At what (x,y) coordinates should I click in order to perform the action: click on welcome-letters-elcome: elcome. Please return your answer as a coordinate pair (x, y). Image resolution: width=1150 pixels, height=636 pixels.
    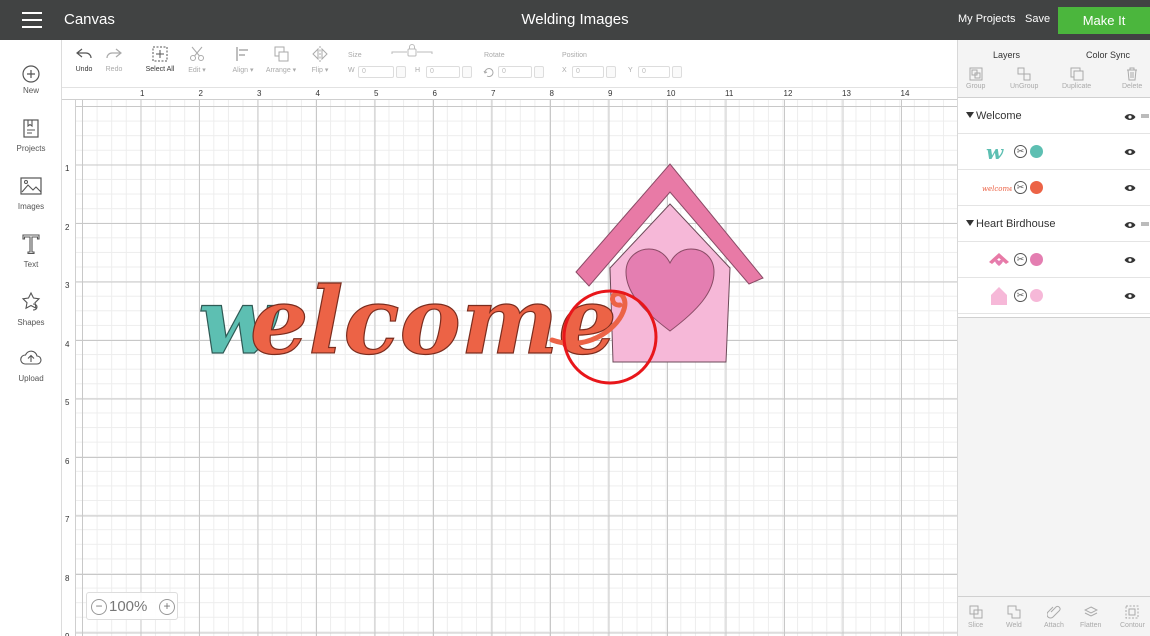
    Looking at the image, I should click on (433, 320).